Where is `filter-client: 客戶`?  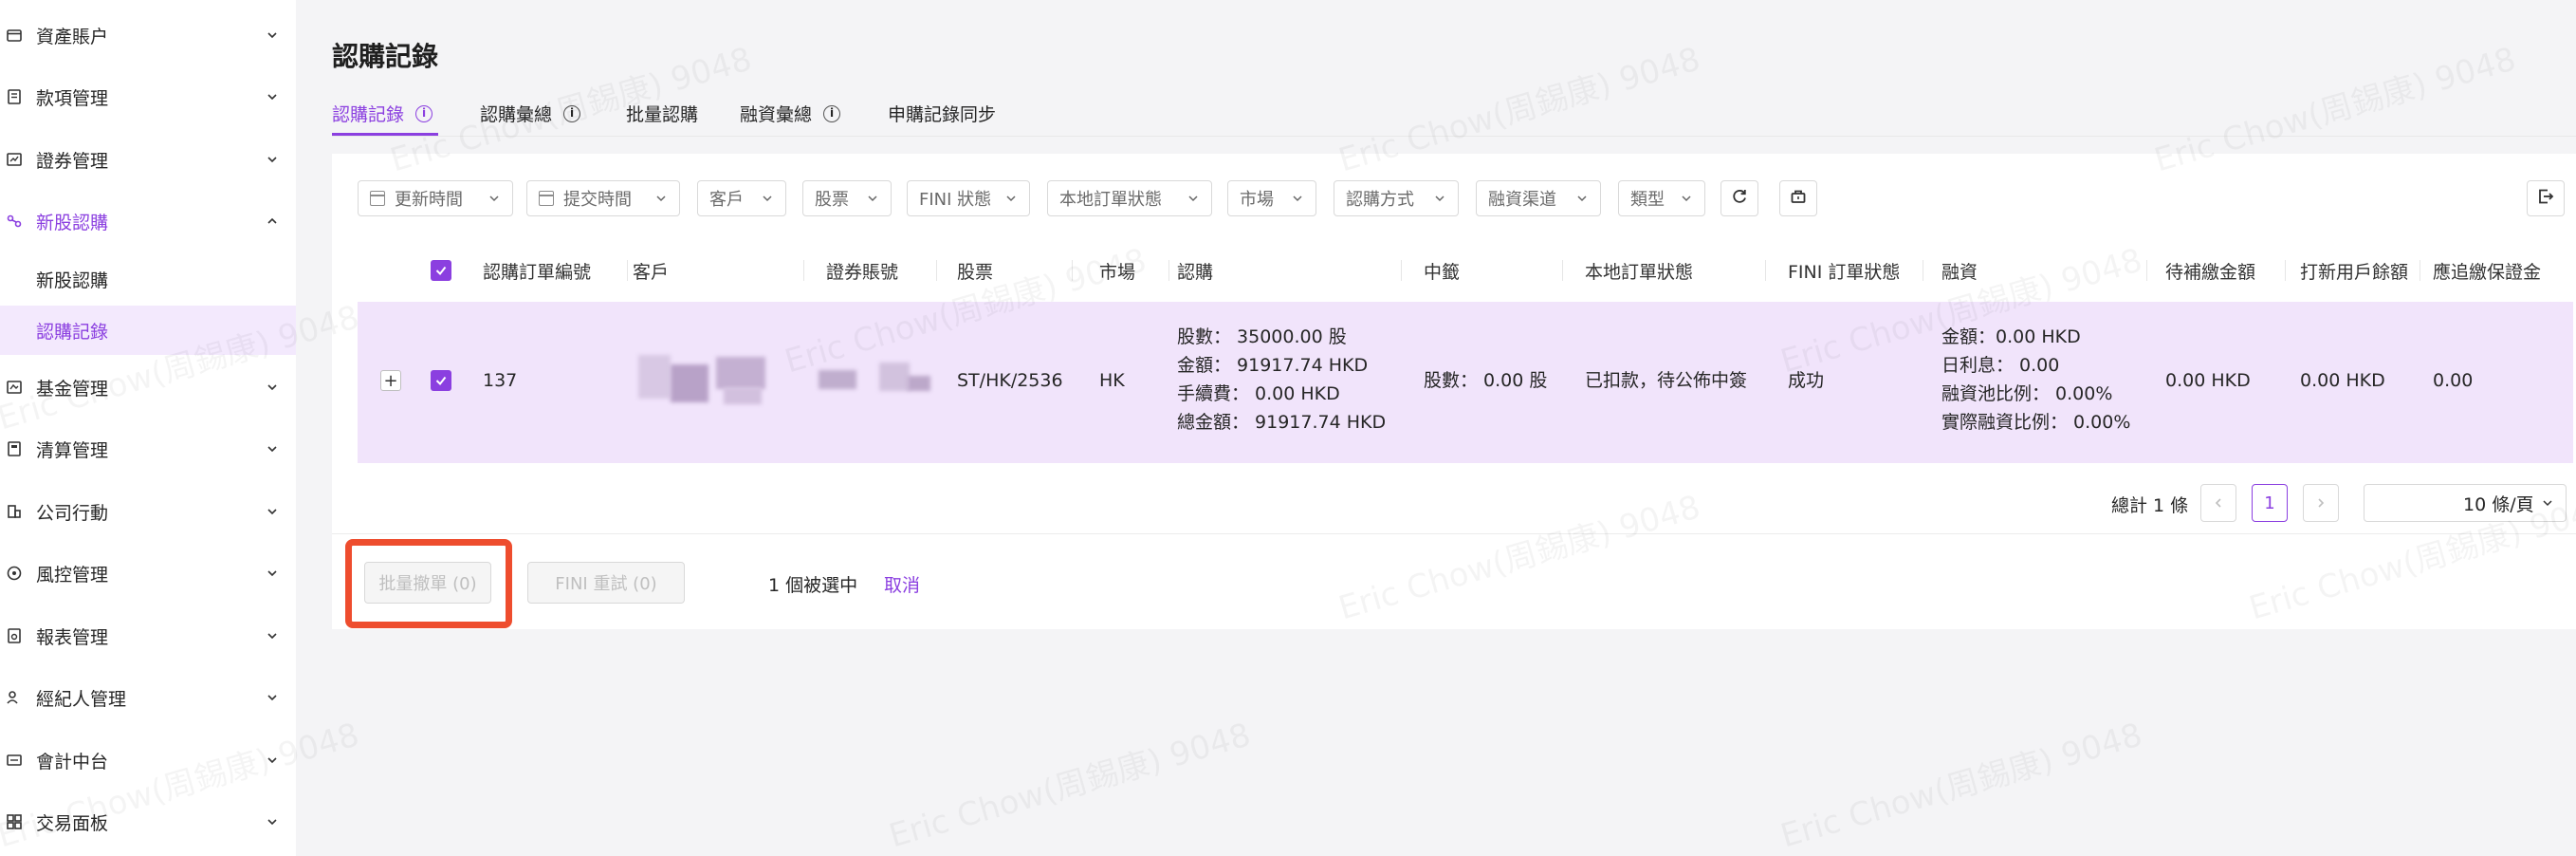
filter-client: 客戶 is located at coordinates (741, 198).